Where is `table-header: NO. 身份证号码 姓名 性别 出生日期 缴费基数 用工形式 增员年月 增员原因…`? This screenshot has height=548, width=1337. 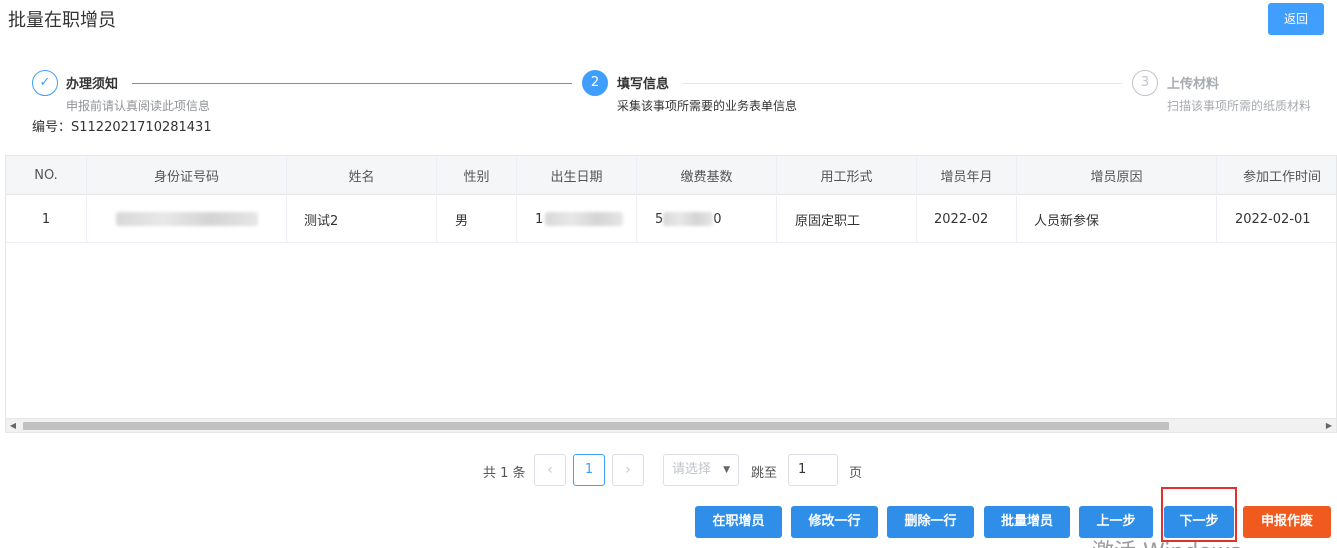
table-header: NO. 身份证号码 姓名 性别 出生日期 缴费基数 用工形式 增员年月 增员原因… is located at coordinates (671, 175).